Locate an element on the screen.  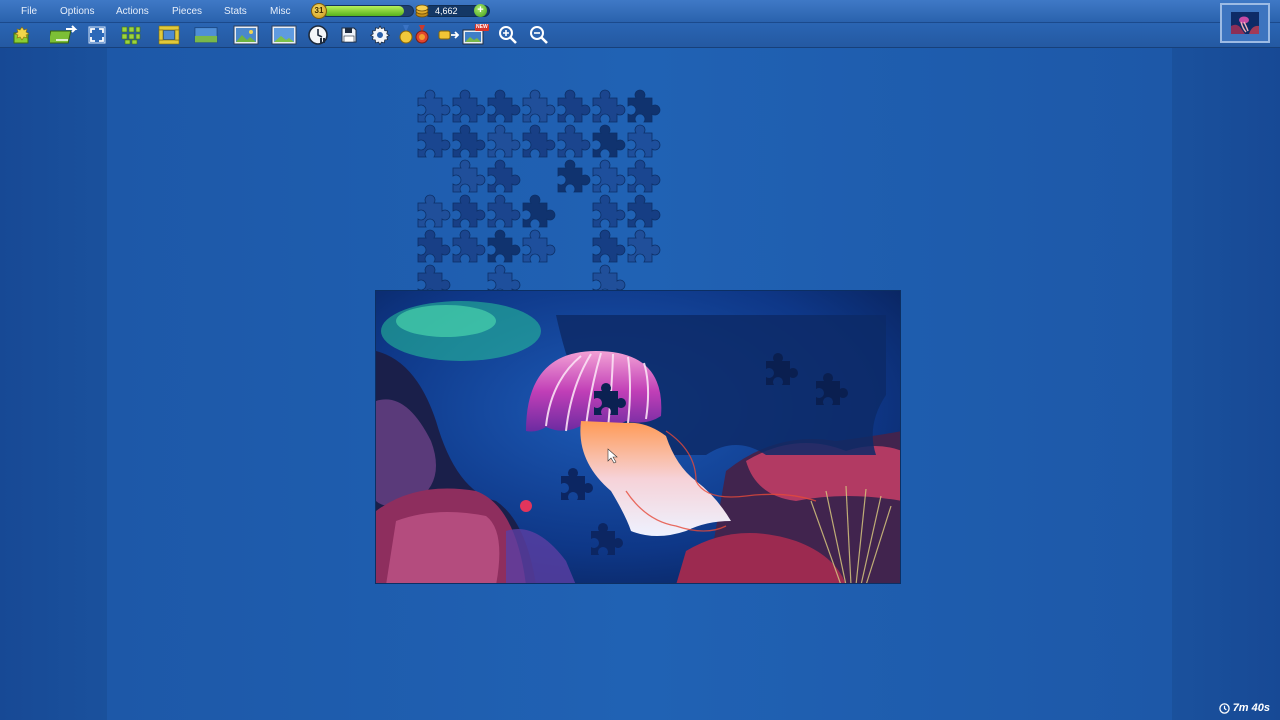
loose-pieces-area is located at coordinates (545, 203).